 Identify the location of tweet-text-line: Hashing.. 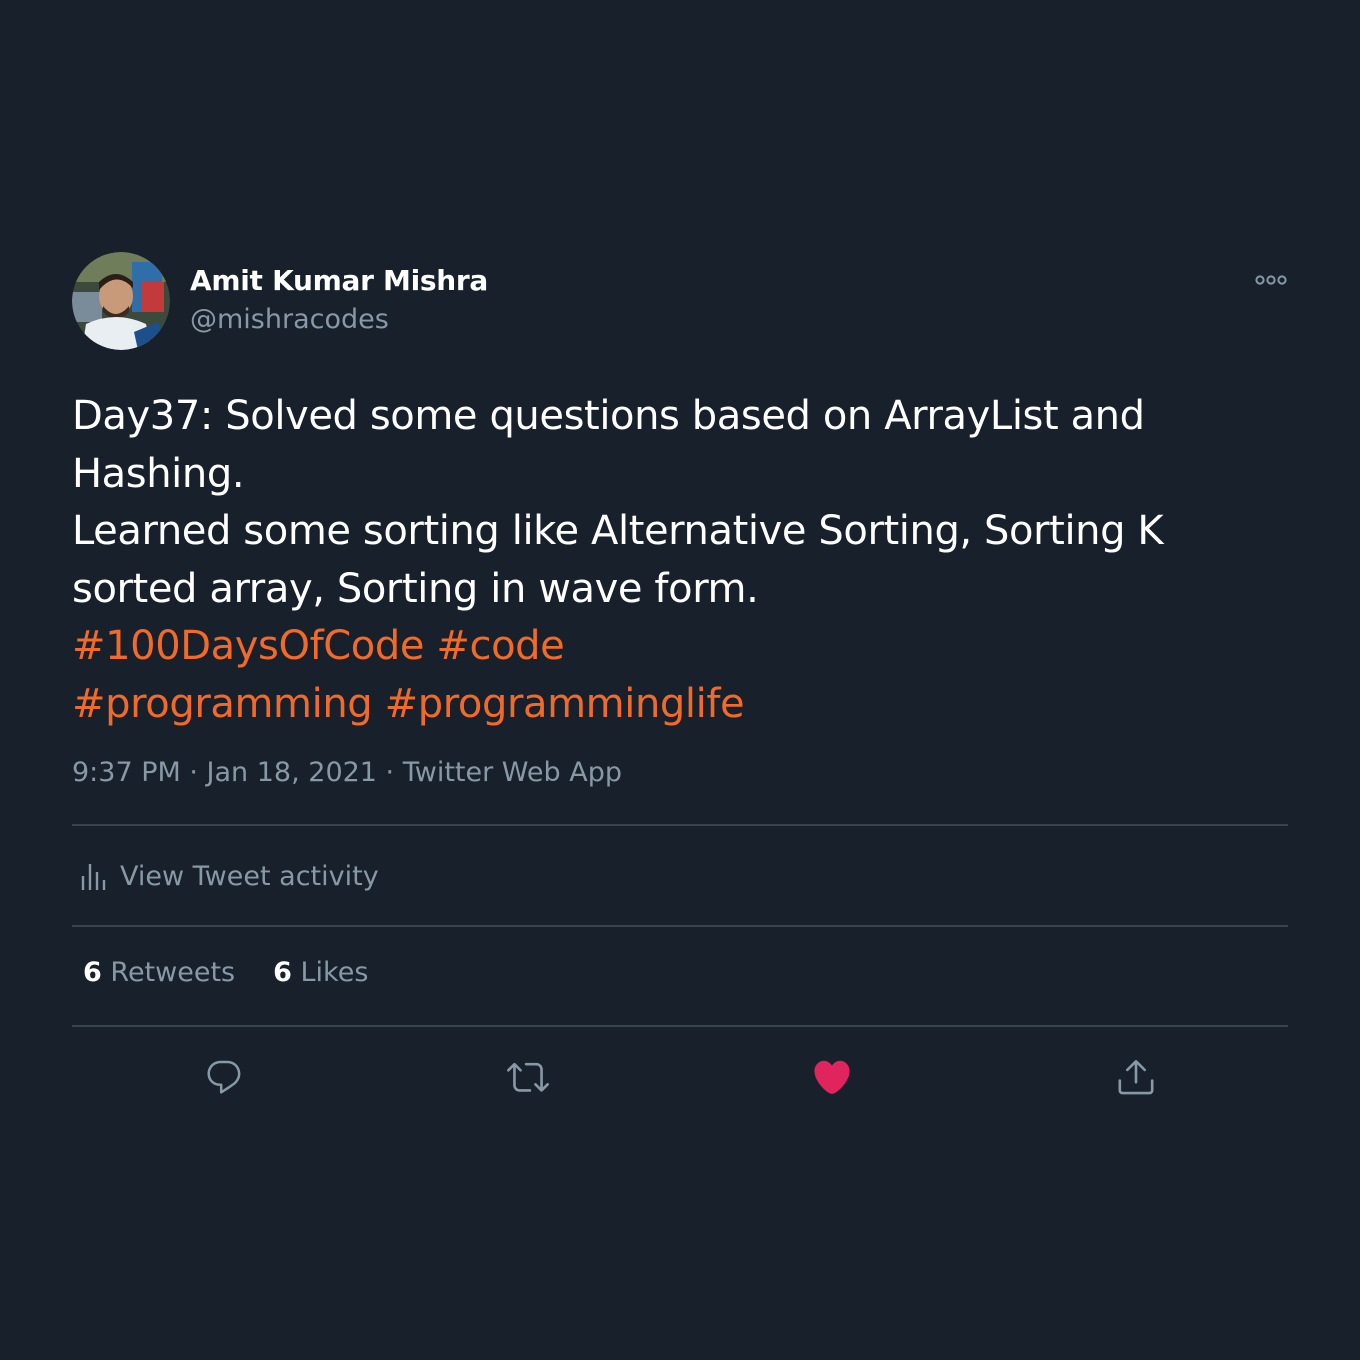
(158, 473).